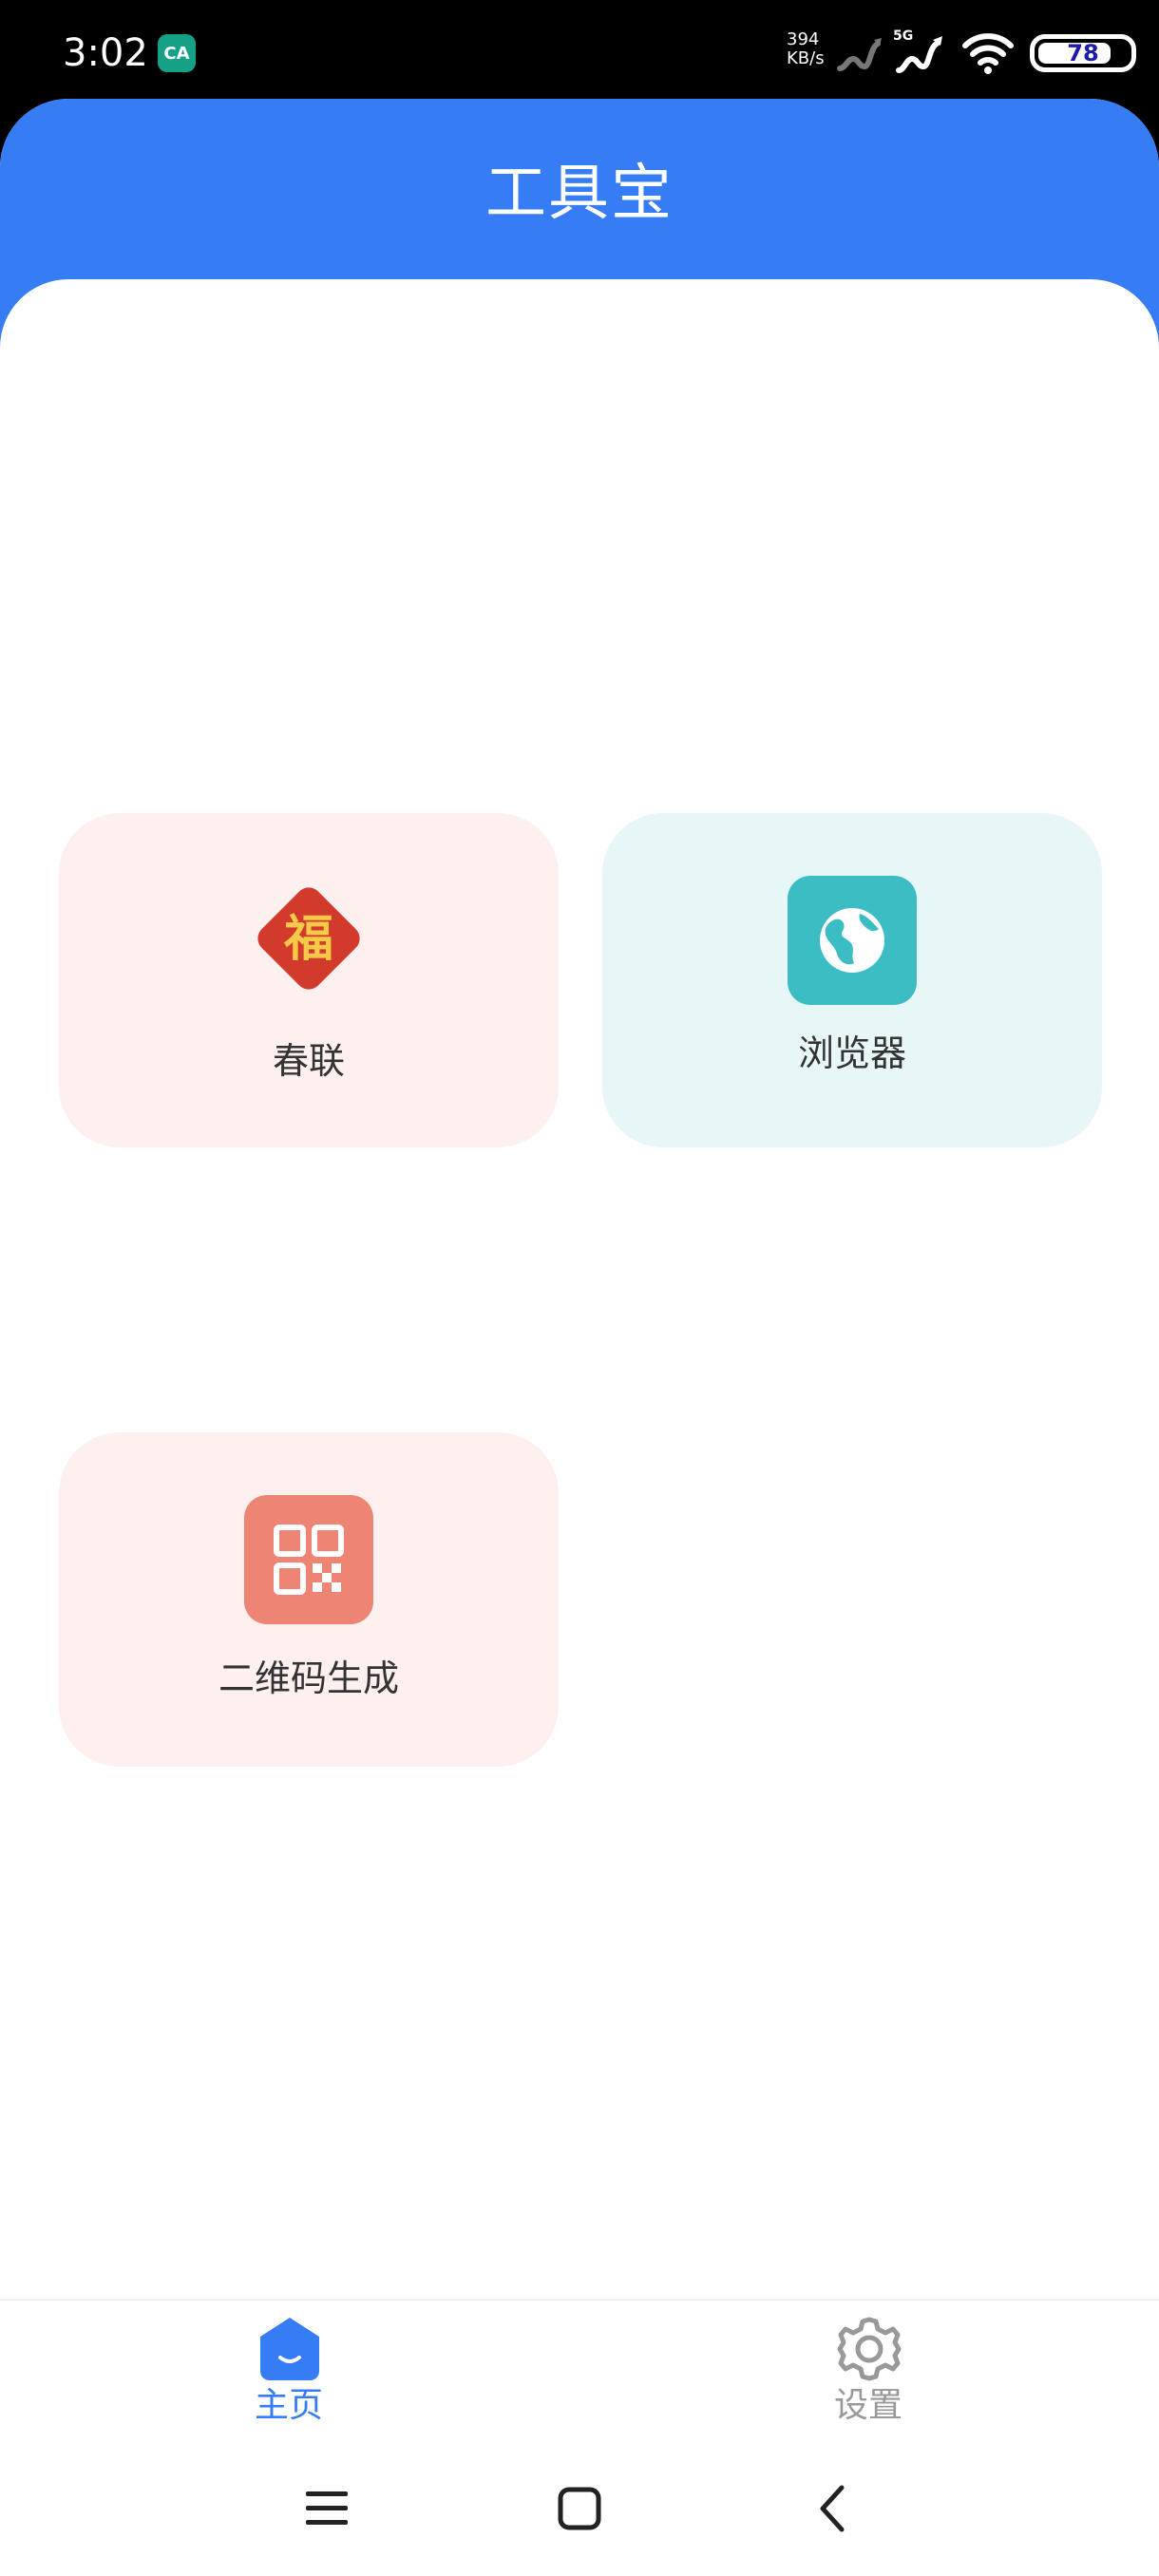 The image size is (1159, 2576). I want to click on back-button, so click(832, 2508).